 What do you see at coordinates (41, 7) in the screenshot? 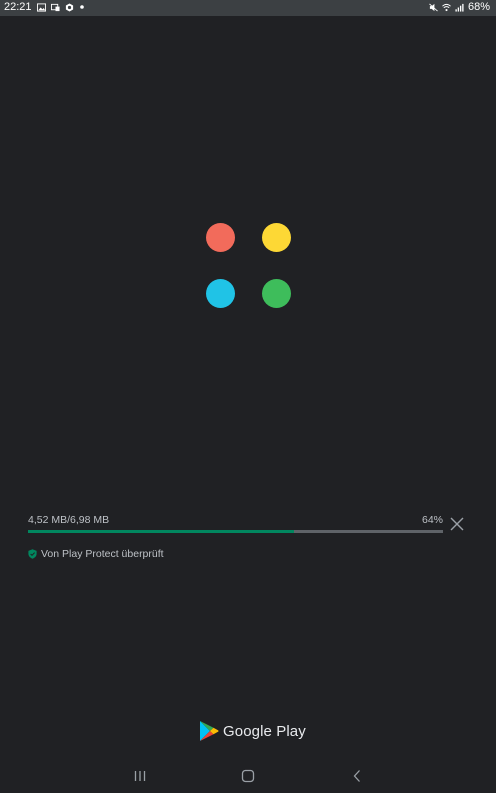
I see `gallery-icon` at bounding box center [41, 7].